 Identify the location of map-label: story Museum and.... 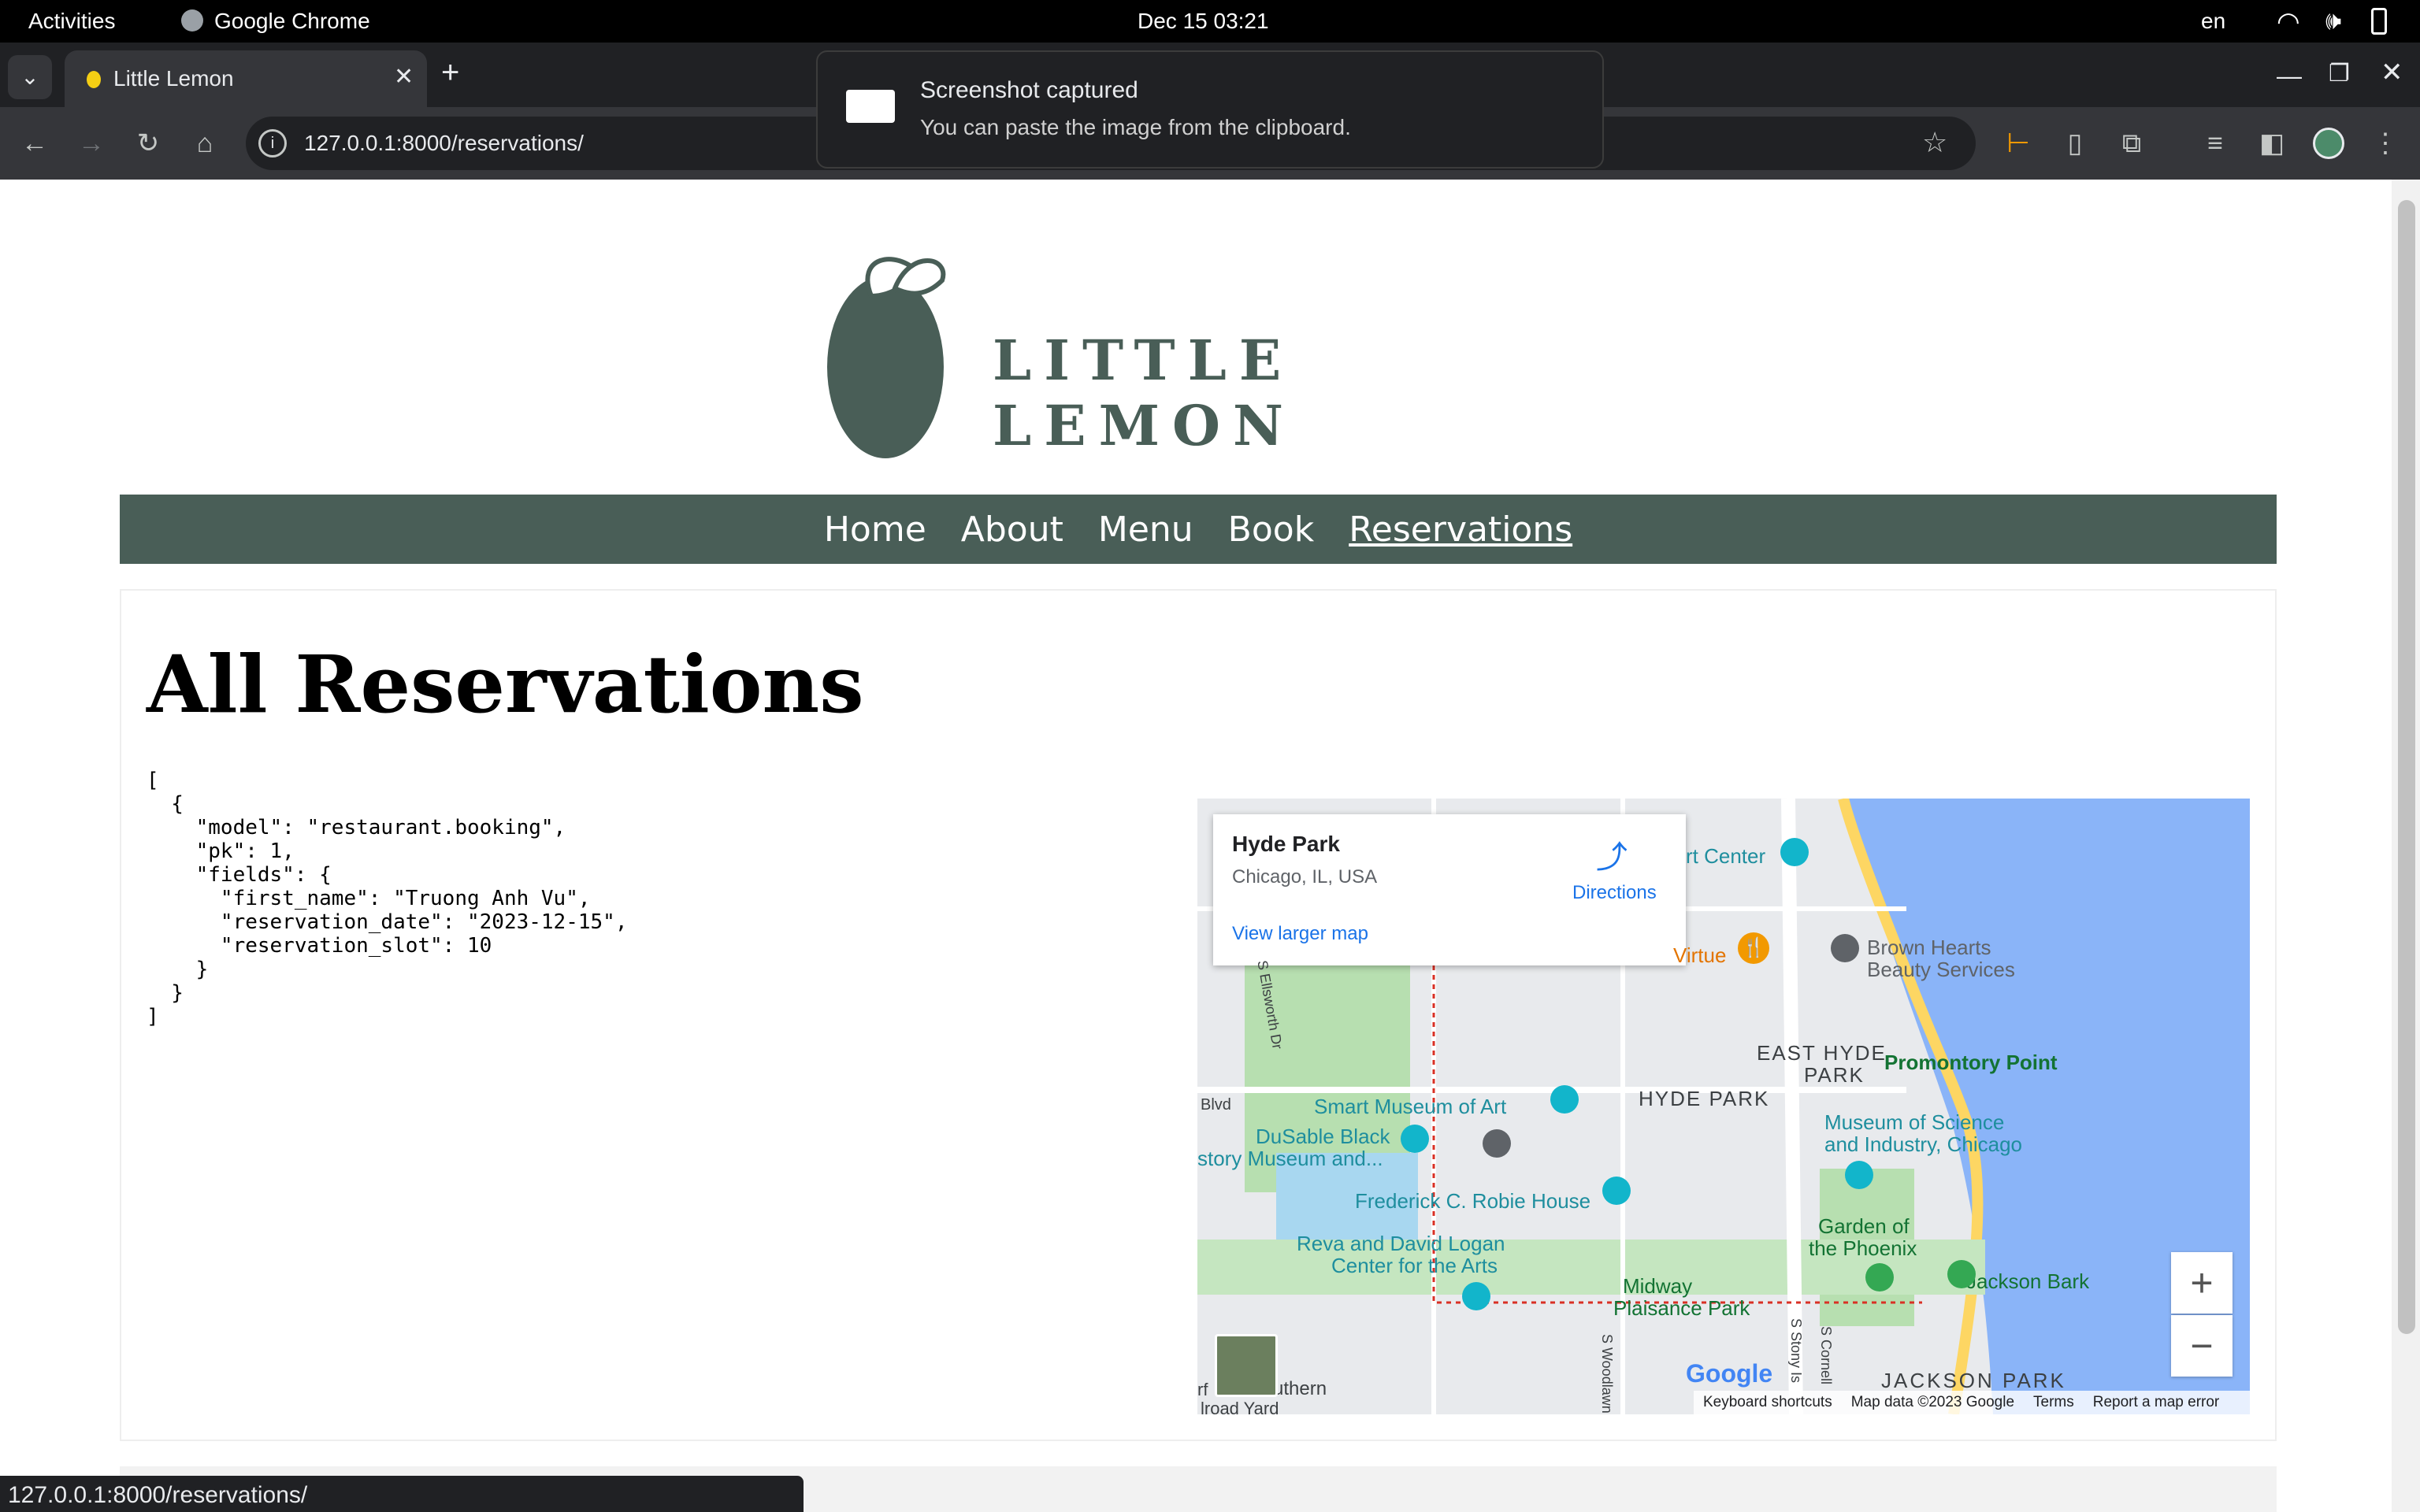
(1290, 1159).